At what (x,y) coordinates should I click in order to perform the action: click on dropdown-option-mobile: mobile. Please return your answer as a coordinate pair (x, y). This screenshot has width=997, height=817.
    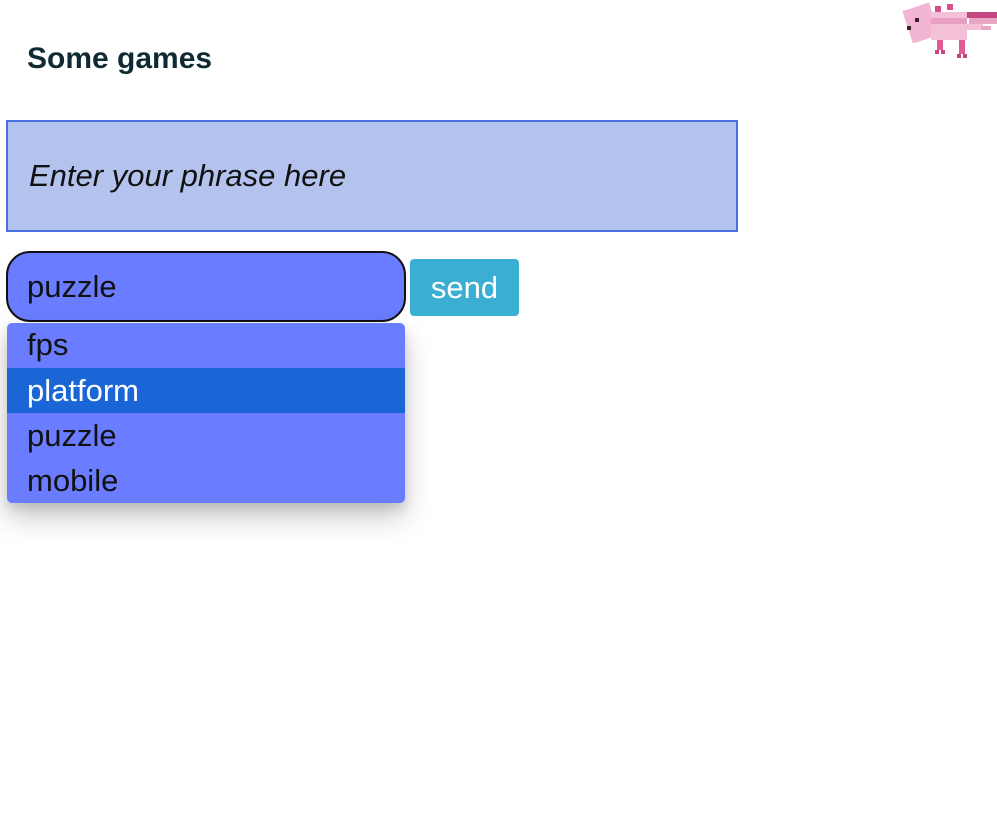
    Looking at the image, I should click on (206, 480).